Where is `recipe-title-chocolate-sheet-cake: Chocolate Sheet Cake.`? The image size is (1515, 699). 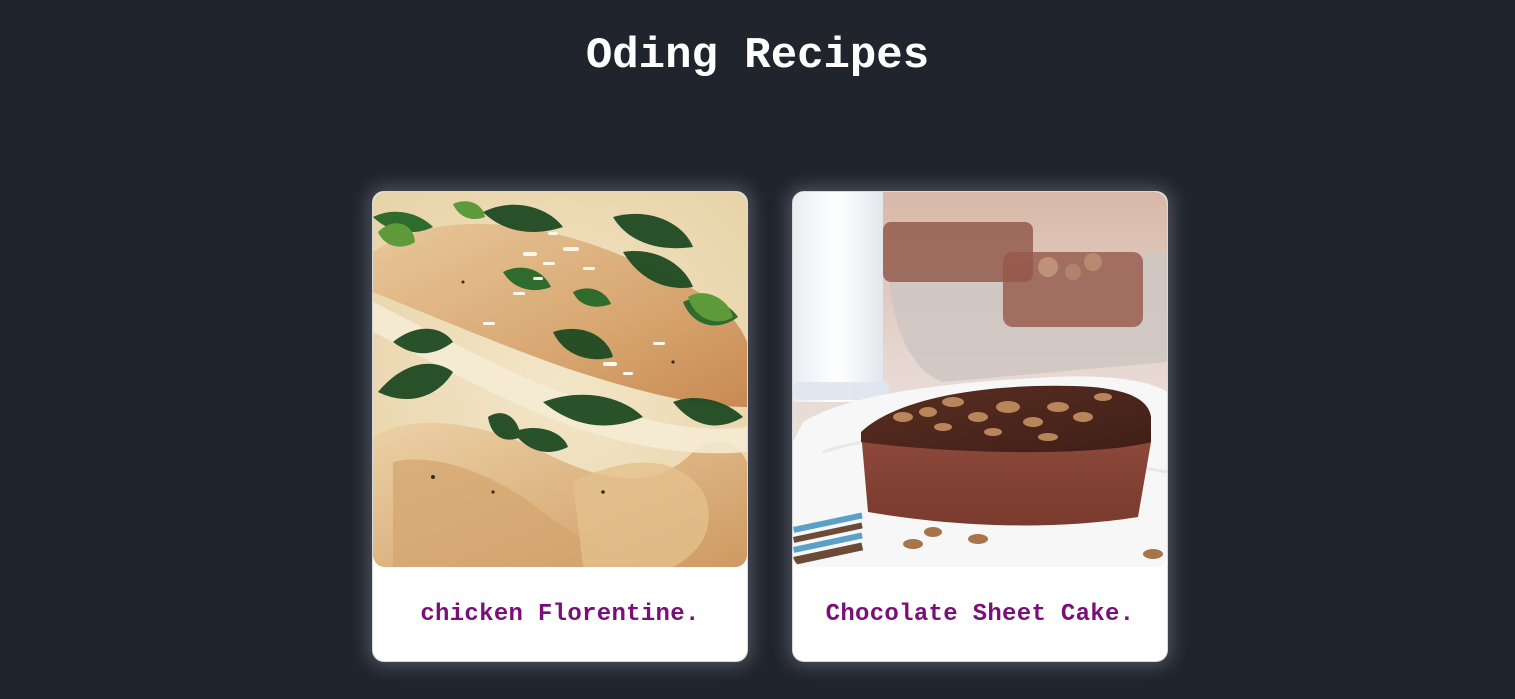
recipe-title-chocolate-sheet-cake: Chocolate Sheet Cake. is located at coordinates (980, 614).